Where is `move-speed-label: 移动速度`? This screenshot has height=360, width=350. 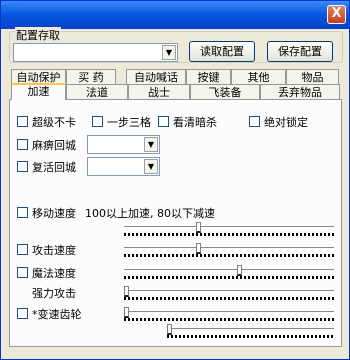 move-speed-label: 移动速度 is located at coordinates (54, 213).